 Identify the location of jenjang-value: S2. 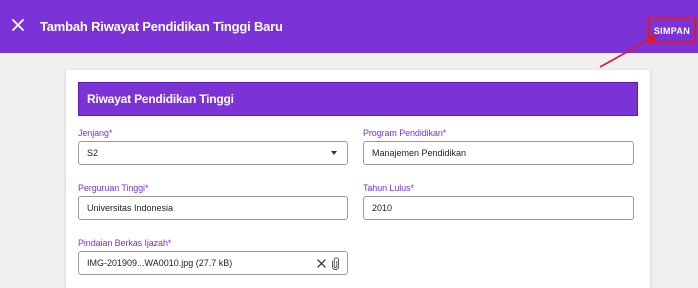
(93, 153).